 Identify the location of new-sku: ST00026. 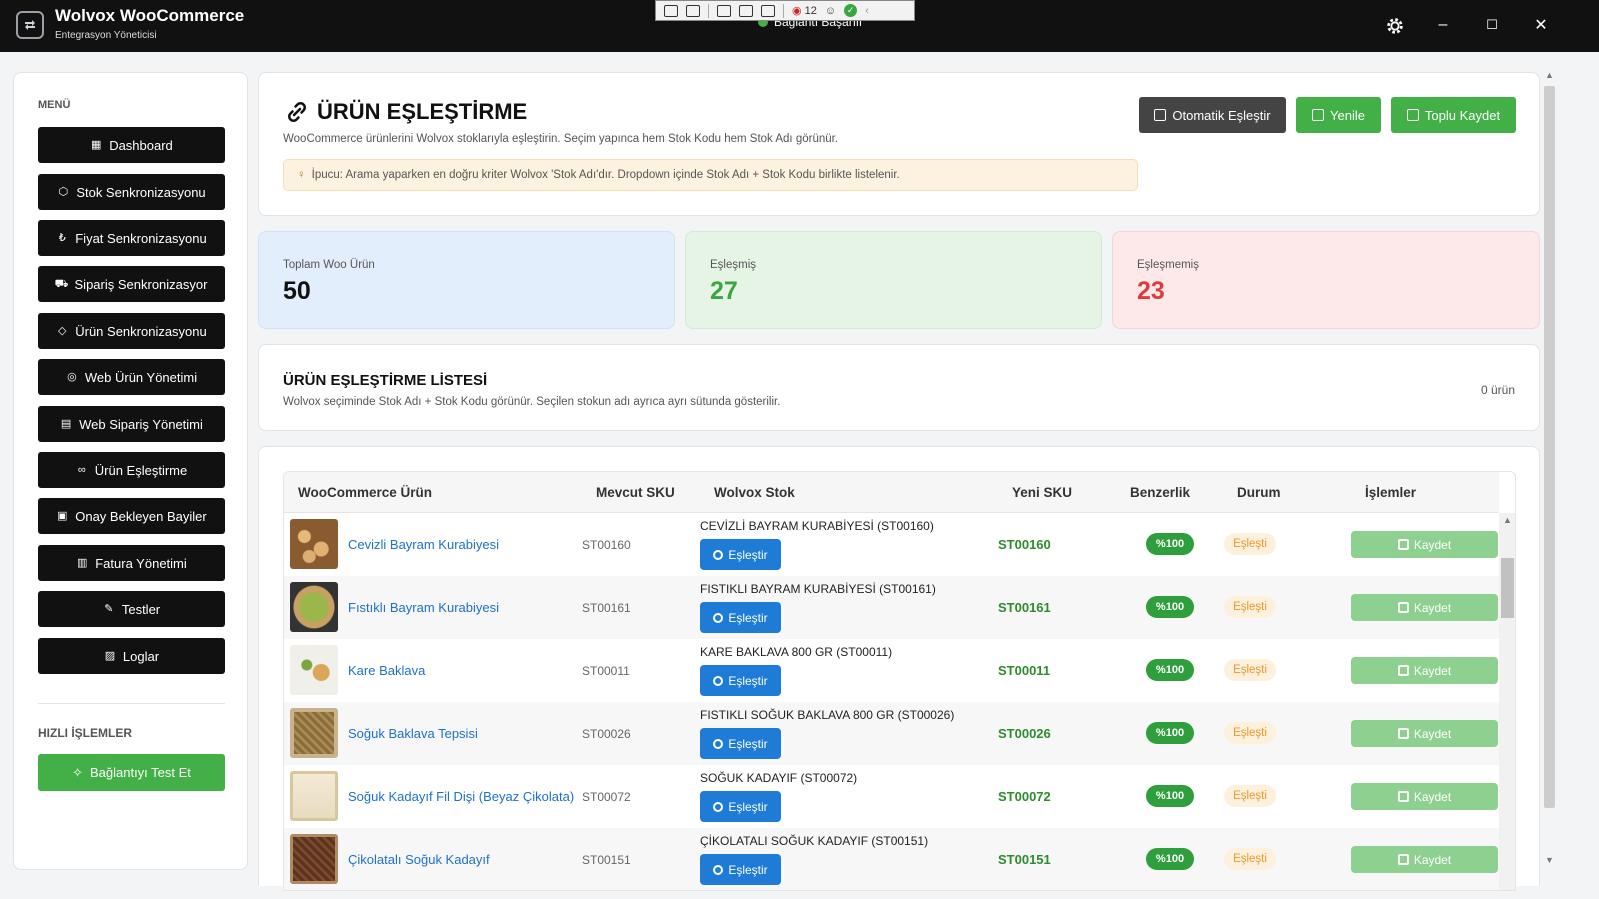
(1024, 733).